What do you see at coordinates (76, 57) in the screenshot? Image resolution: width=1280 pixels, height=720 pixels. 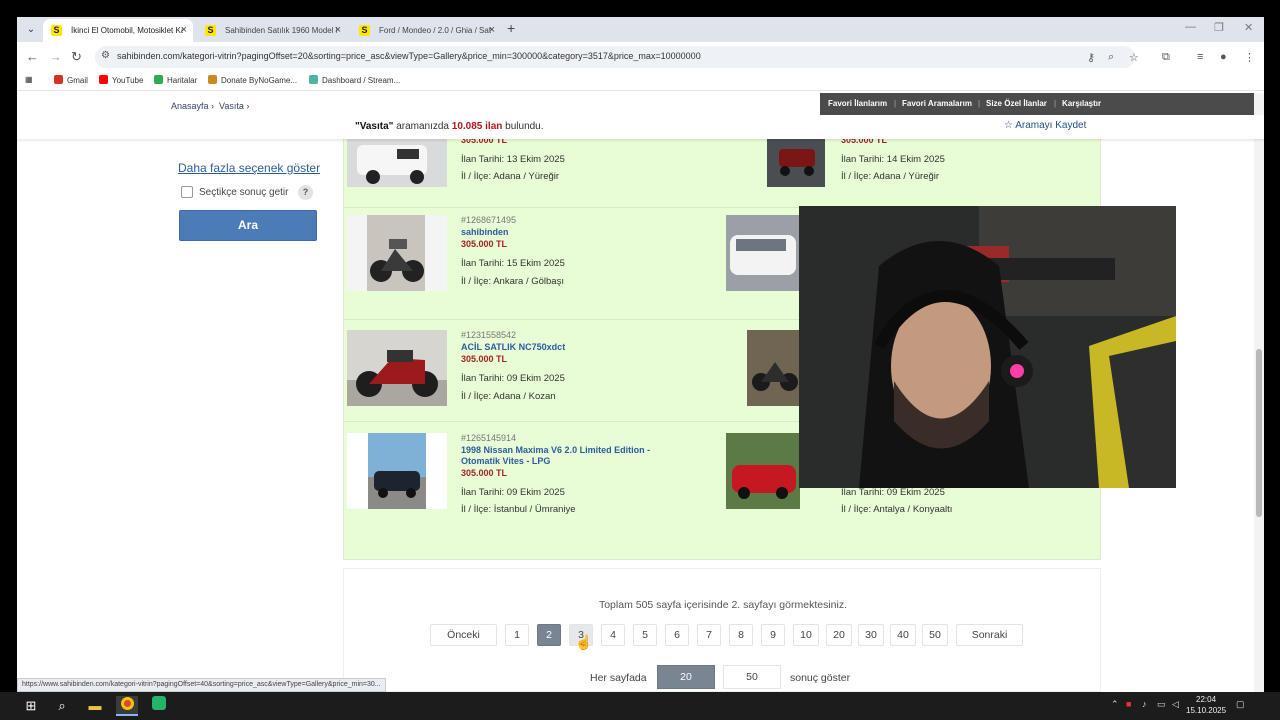 I see `reload-icon: ↻` at bounding box center [76, 57].